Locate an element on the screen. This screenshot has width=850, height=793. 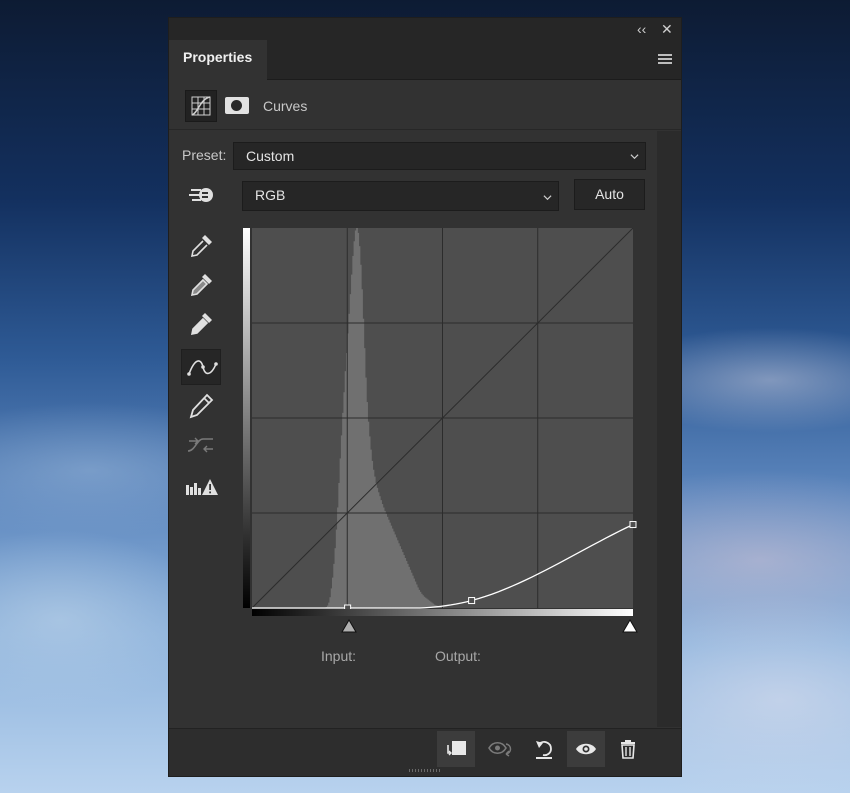
black-point-eyedropper is located at coordinates (201, 246).